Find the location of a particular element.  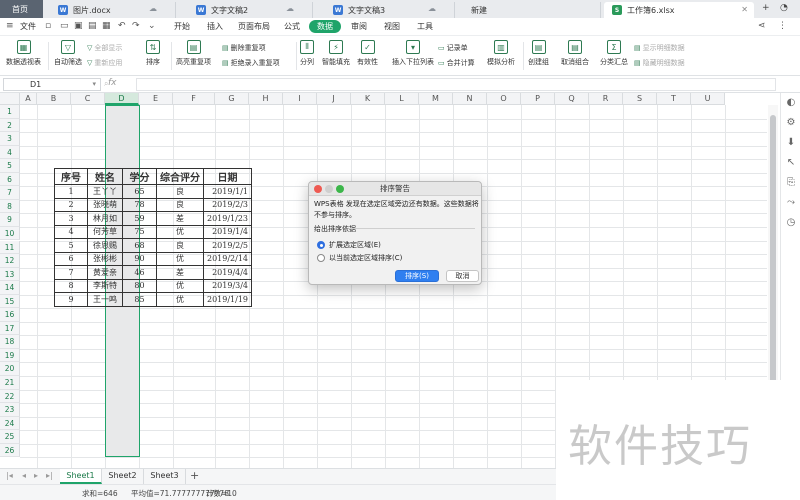

scrollbar-thumb is located at coordinates (773, 250).